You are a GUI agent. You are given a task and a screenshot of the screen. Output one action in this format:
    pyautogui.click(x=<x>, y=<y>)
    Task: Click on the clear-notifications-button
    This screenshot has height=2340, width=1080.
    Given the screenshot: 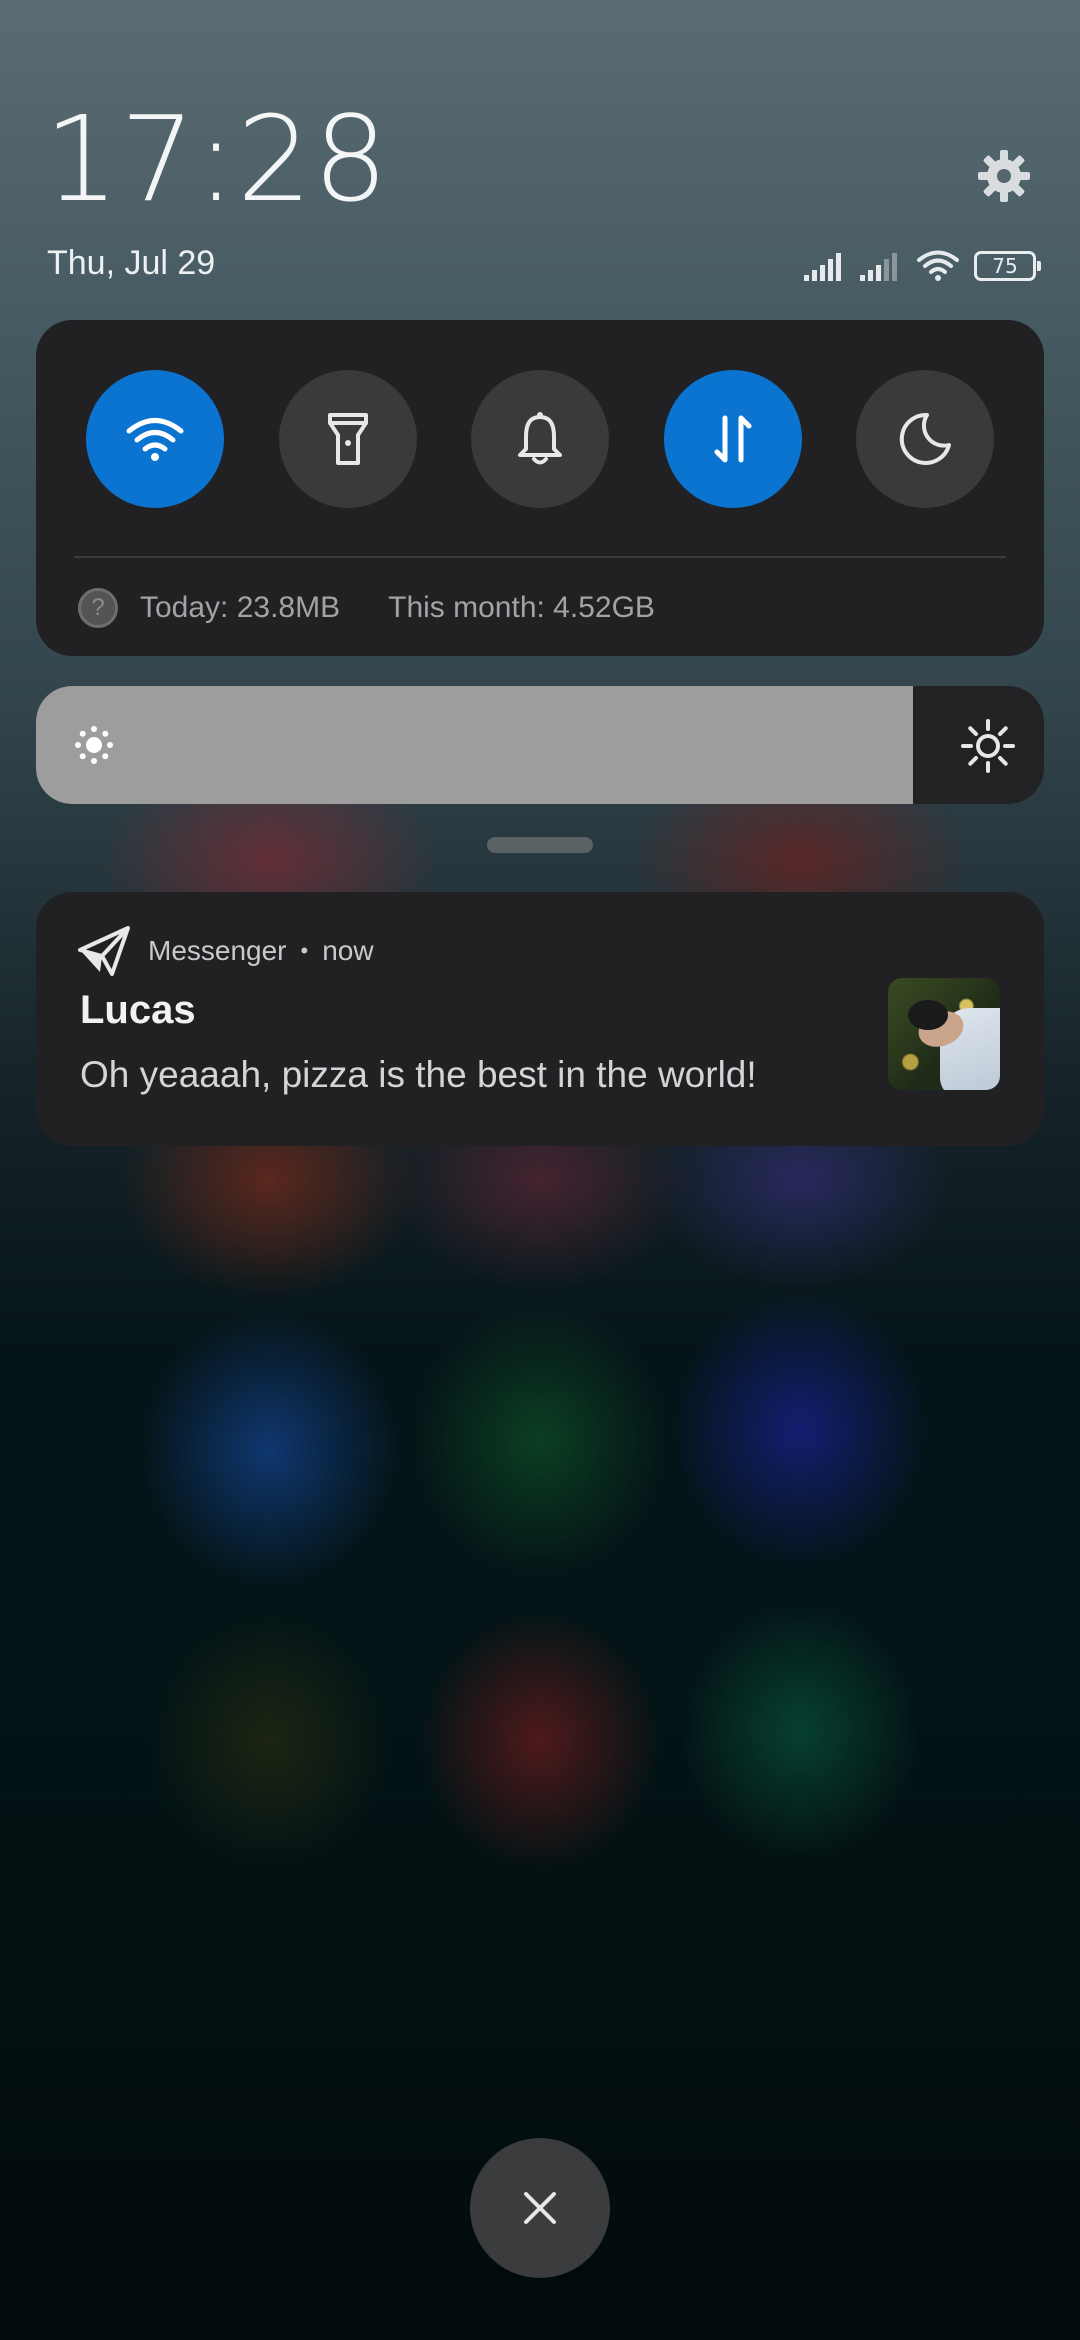 What is the action you would take?
    pyautogui.click(x=540, y=2208)
    